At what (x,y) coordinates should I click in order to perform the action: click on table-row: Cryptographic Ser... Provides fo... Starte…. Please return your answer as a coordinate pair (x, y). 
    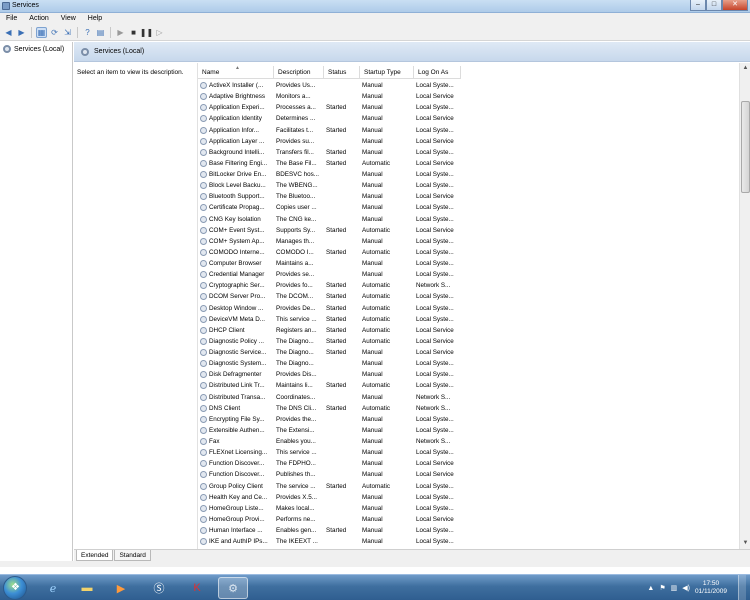
    Looking at the image, I should click on (330, 285).